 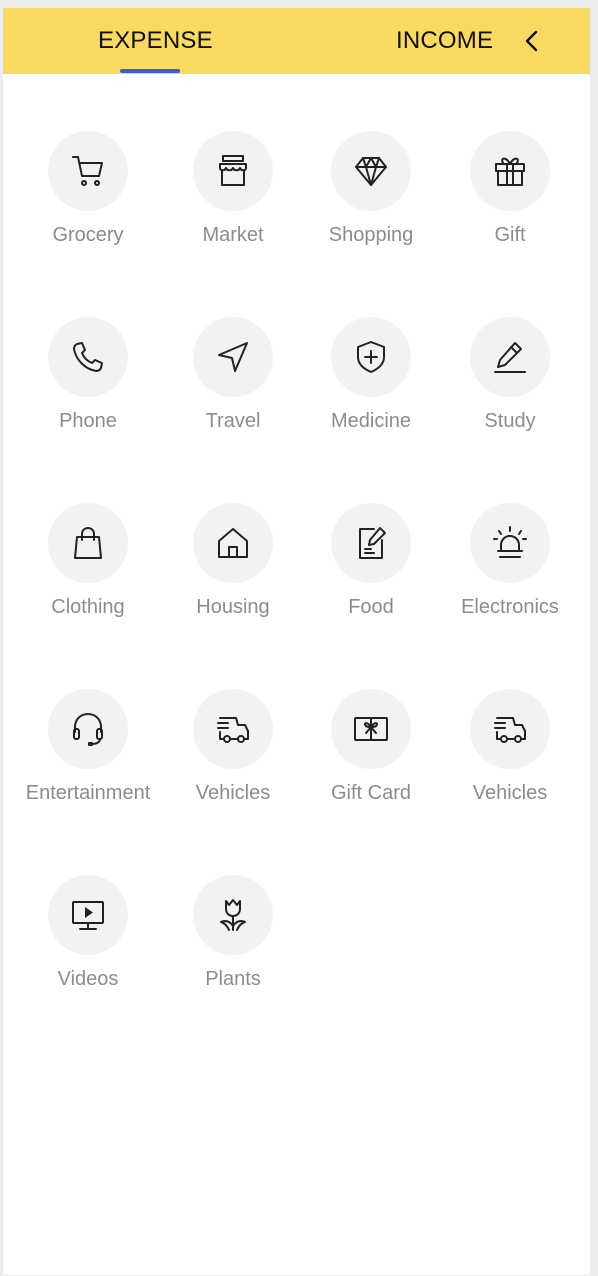 I want to click on category-grocery: Grocery, so click(x=88, y=196).